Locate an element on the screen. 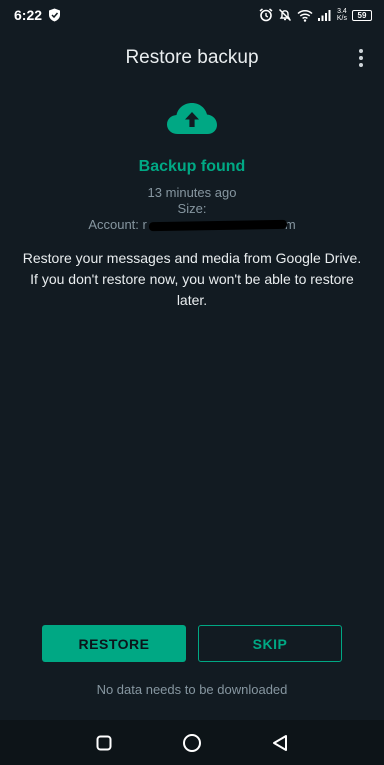 The image size is (384, 765). battery-level: 59 is located at coordinates (362, 15).